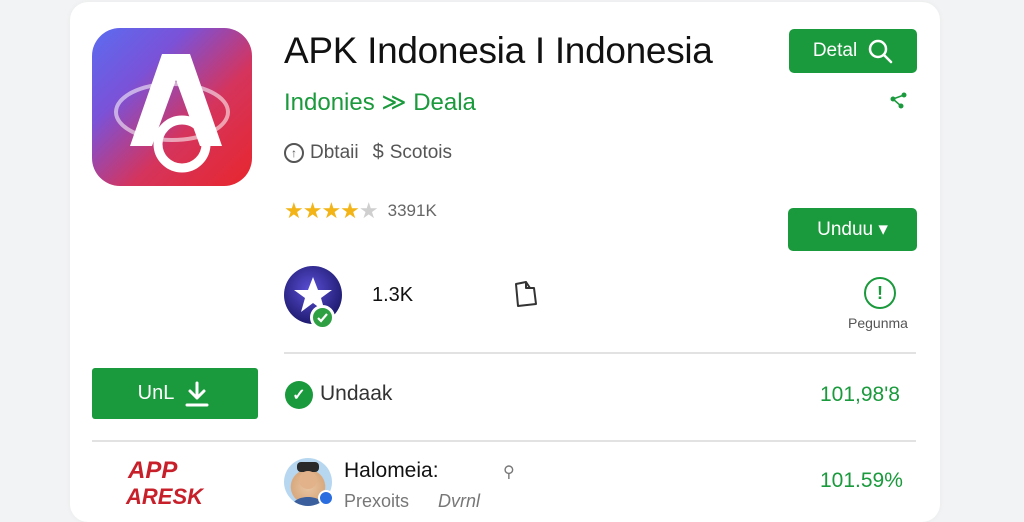 Image resolution: width=1024 pixels, height=522 pixels. I want to click on app-subtitle-link: Indonies ≫ Deala, so click(380, 102).